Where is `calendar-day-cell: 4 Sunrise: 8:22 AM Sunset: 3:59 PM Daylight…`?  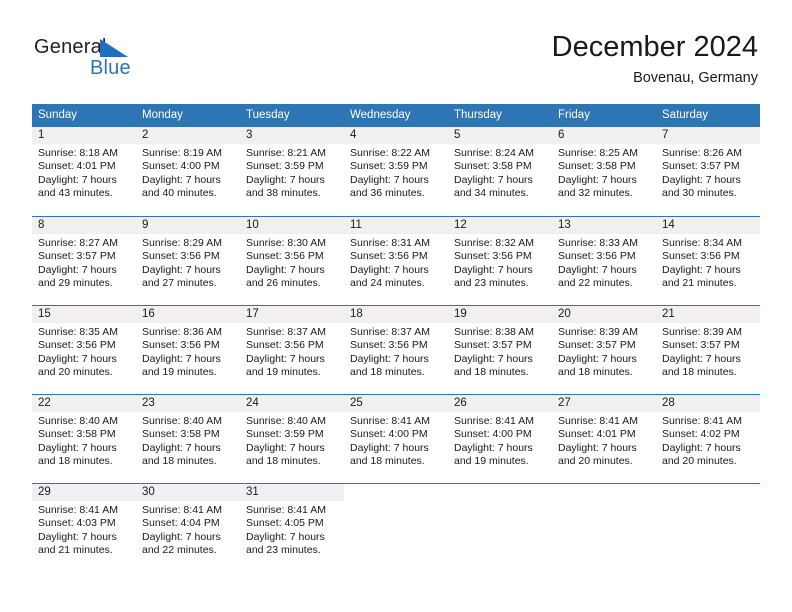
calendar-day-cell: 4 Sunrise: 8:22 AM Sunset: 3:59 PM Daylight… is located at coordinates (396, 171).